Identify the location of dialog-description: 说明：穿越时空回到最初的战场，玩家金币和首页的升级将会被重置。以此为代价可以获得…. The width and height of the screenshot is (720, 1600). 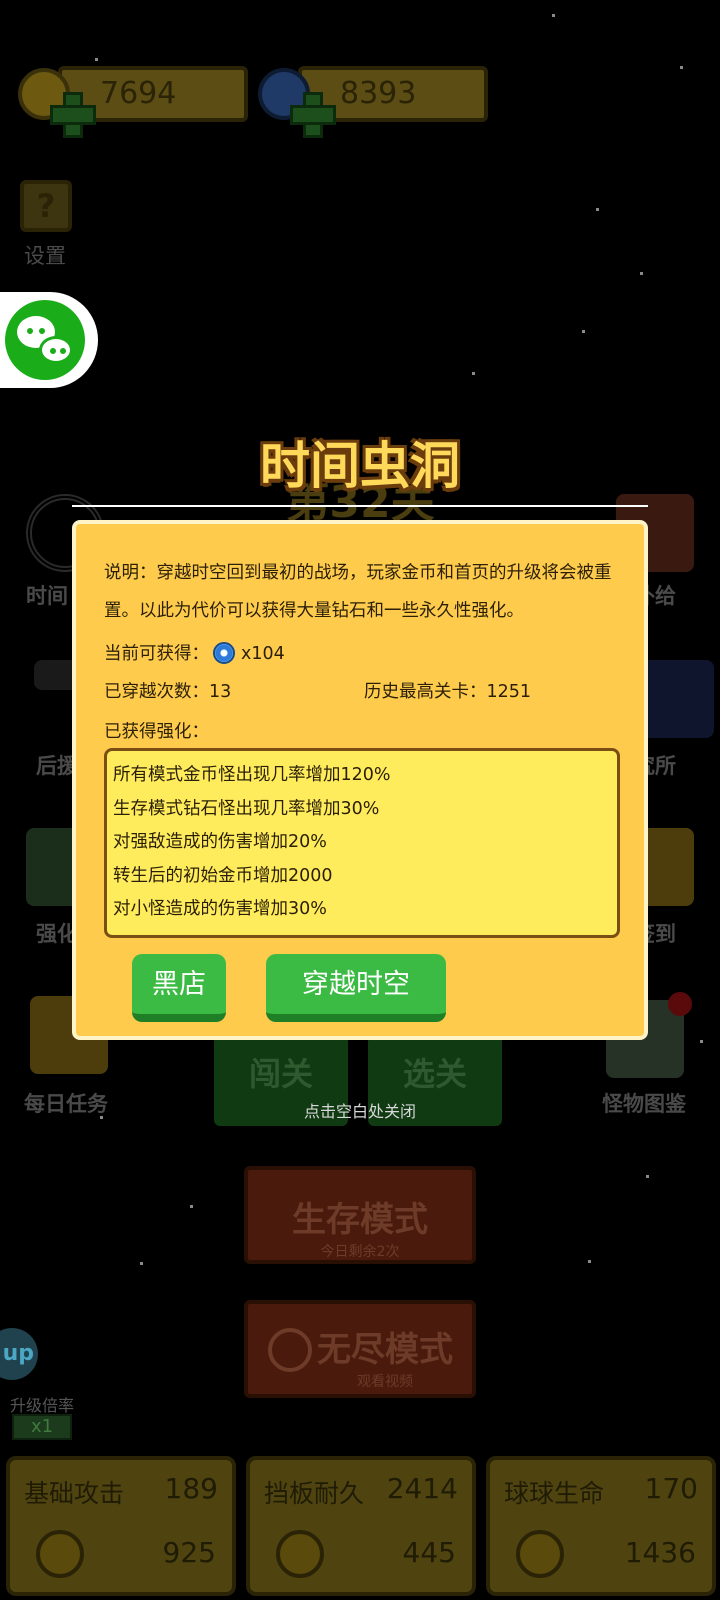
(358, 592).